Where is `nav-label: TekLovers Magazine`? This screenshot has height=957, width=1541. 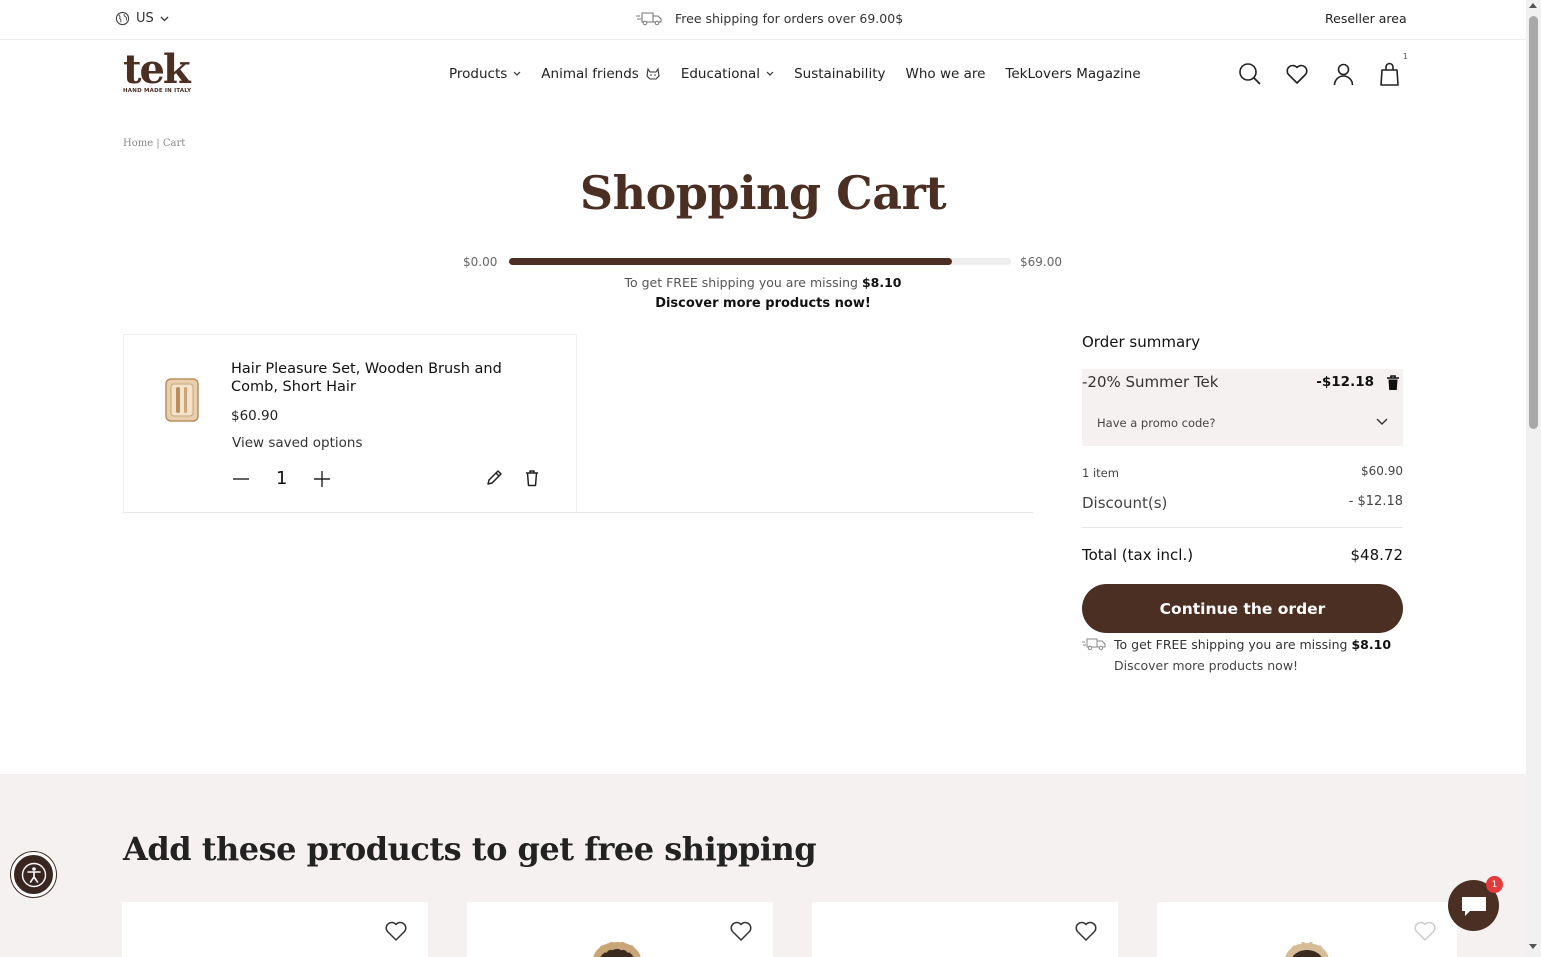
nav-label: TekLovers Magazine is located at coordinates (1073, 74).